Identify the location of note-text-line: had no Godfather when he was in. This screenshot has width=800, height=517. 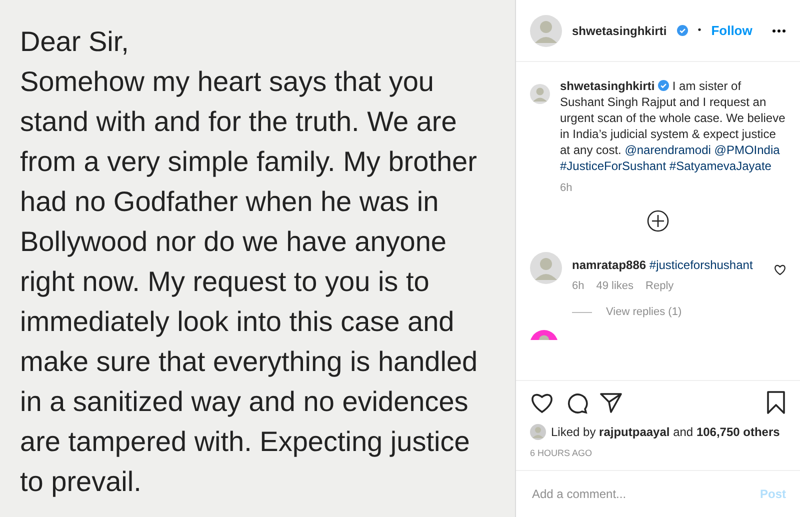
(229, 202).